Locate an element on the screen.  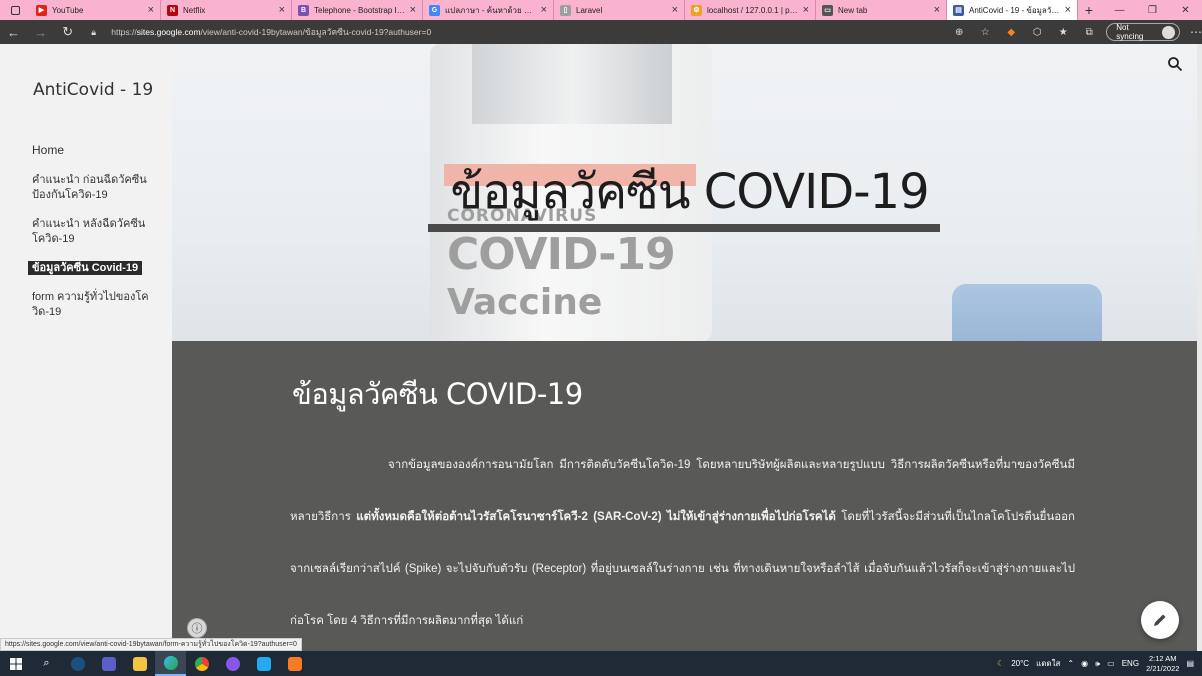
collections-icon: ⧉ is located at coordinates (1089, 32).